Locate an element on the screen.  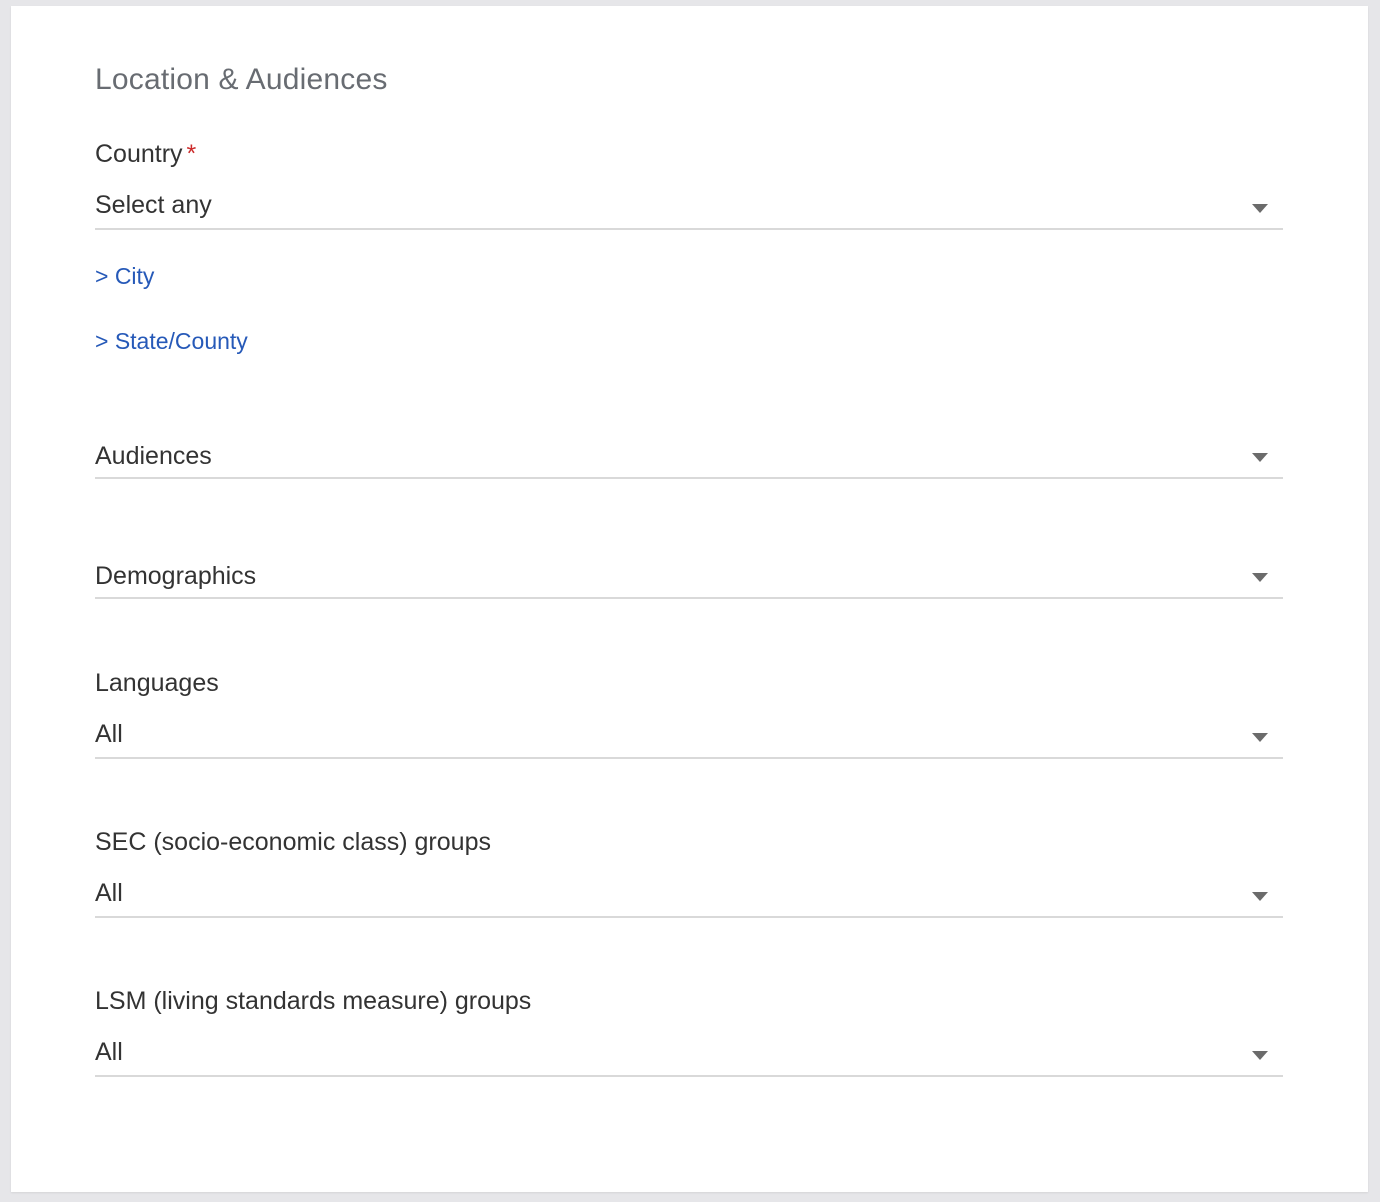
lsm-groups-select-value: All is located at coordinates (109, 1052).